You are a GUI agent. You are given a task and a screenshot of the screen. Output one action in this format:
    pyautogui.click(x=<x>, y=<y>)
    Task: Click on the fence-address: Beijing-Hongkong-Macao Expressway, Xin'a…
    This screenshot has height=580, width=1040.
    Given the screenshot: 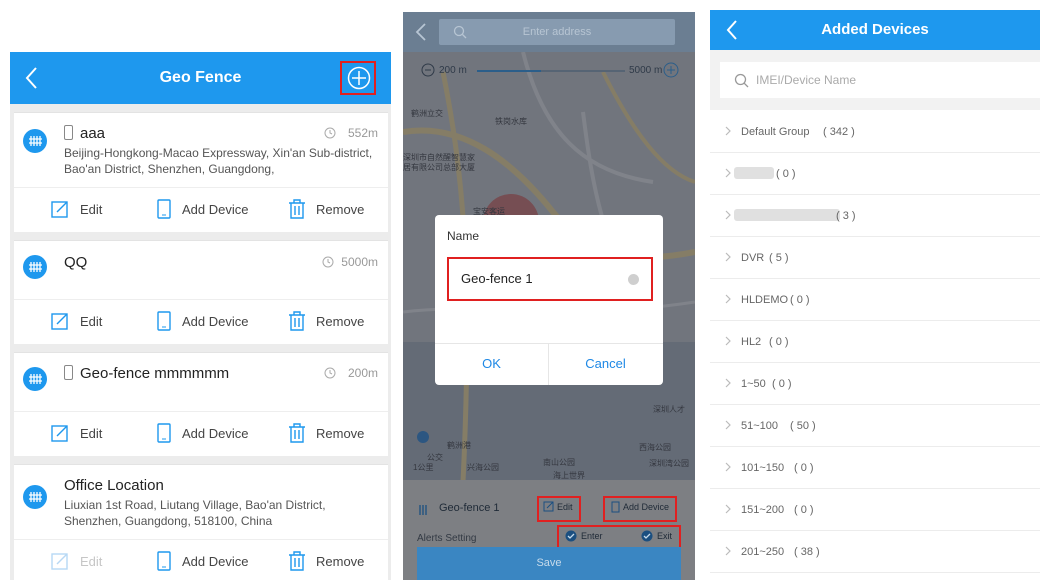 What is the action you would take?
    pyautogui.click(x=218, y=161)
    